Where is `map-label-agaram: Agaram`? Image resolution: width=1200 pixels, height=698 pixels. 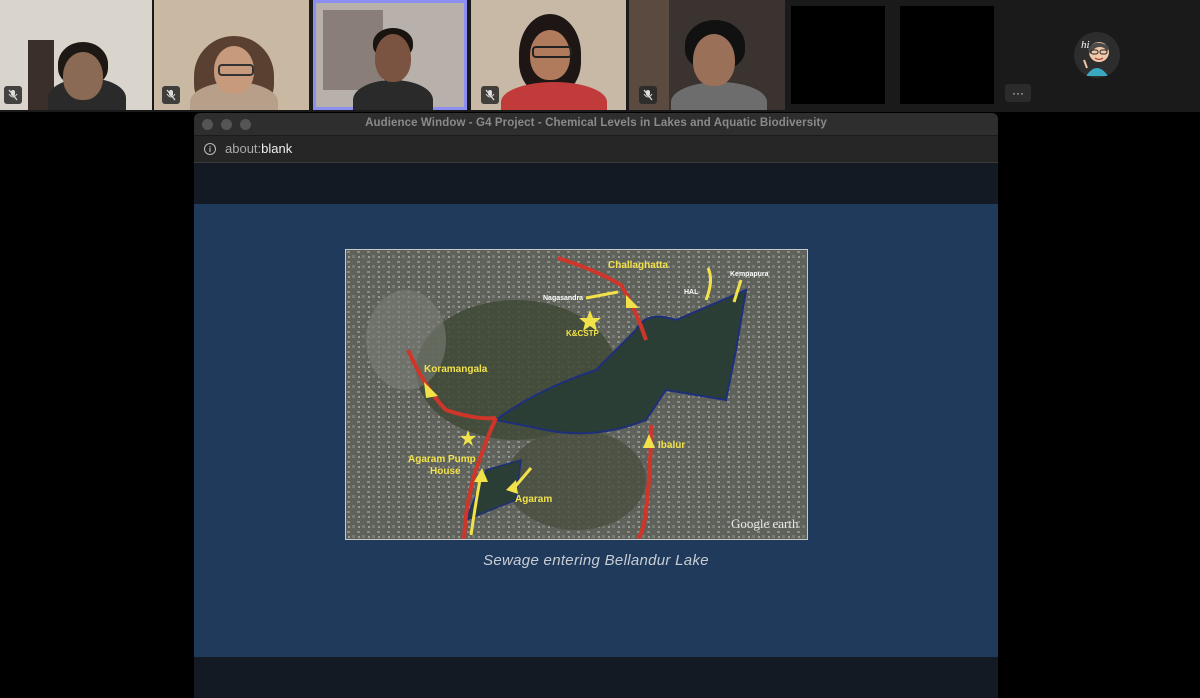 map-label-agaram: Agaram is located at coordinates (533, 499).